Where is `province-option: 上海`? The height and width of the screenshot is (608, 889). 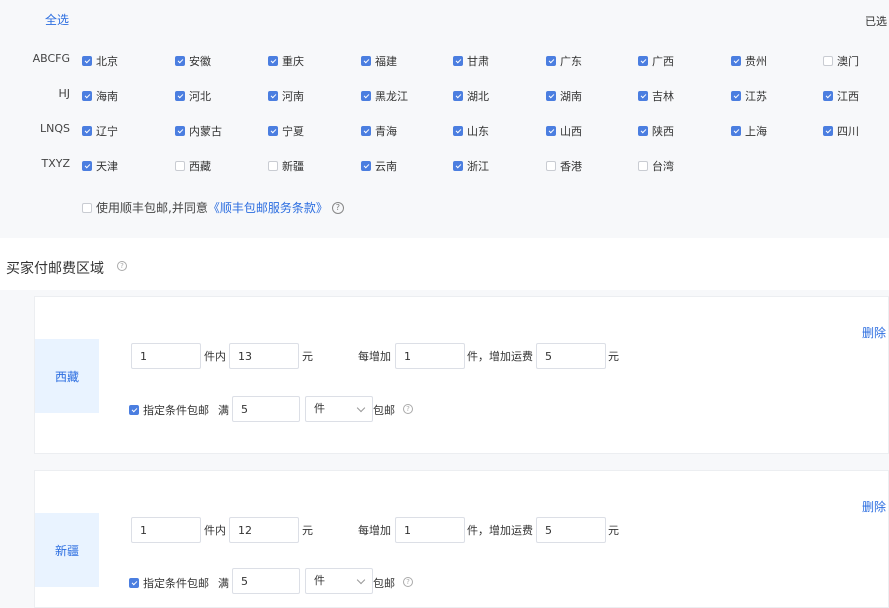
province-option: 上海 is located at coordinates (749, 131).